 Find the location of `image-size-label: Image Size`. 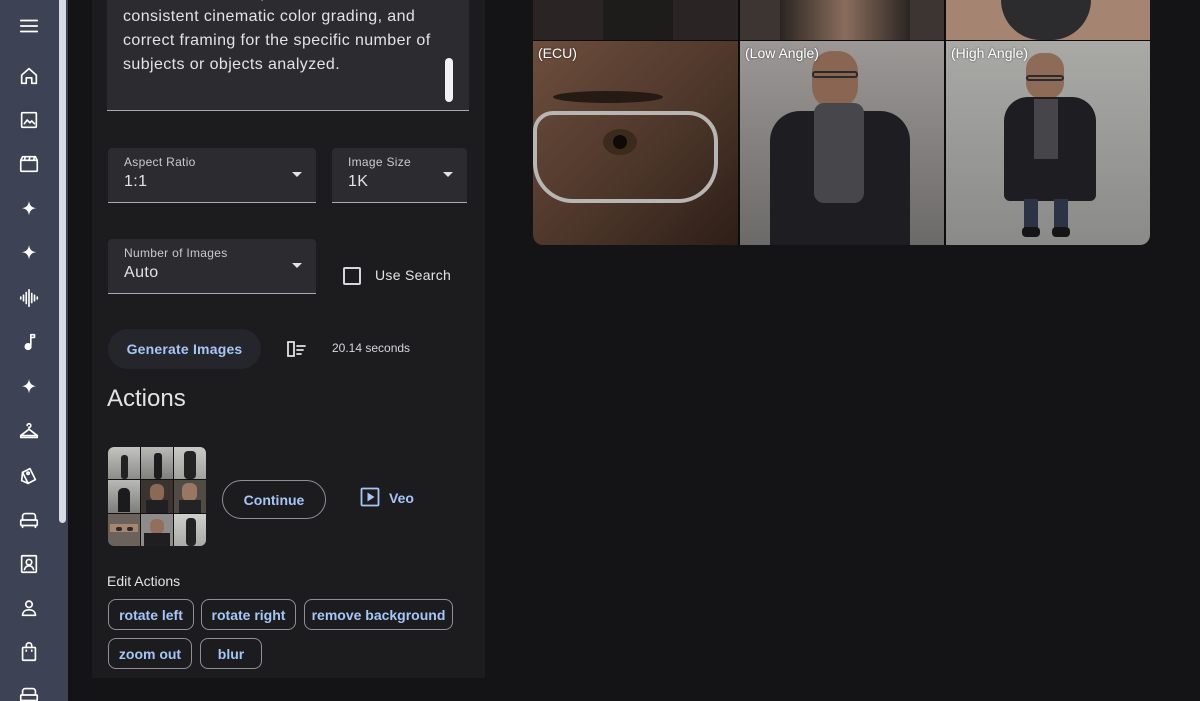

image-size-label: Image Size is located at coordinates (380, 162).